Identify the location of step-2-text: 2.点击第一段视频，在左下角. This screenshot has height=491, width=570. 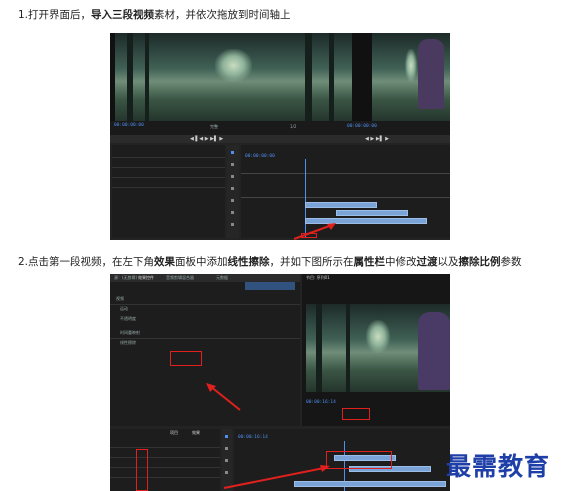
(86, 262).